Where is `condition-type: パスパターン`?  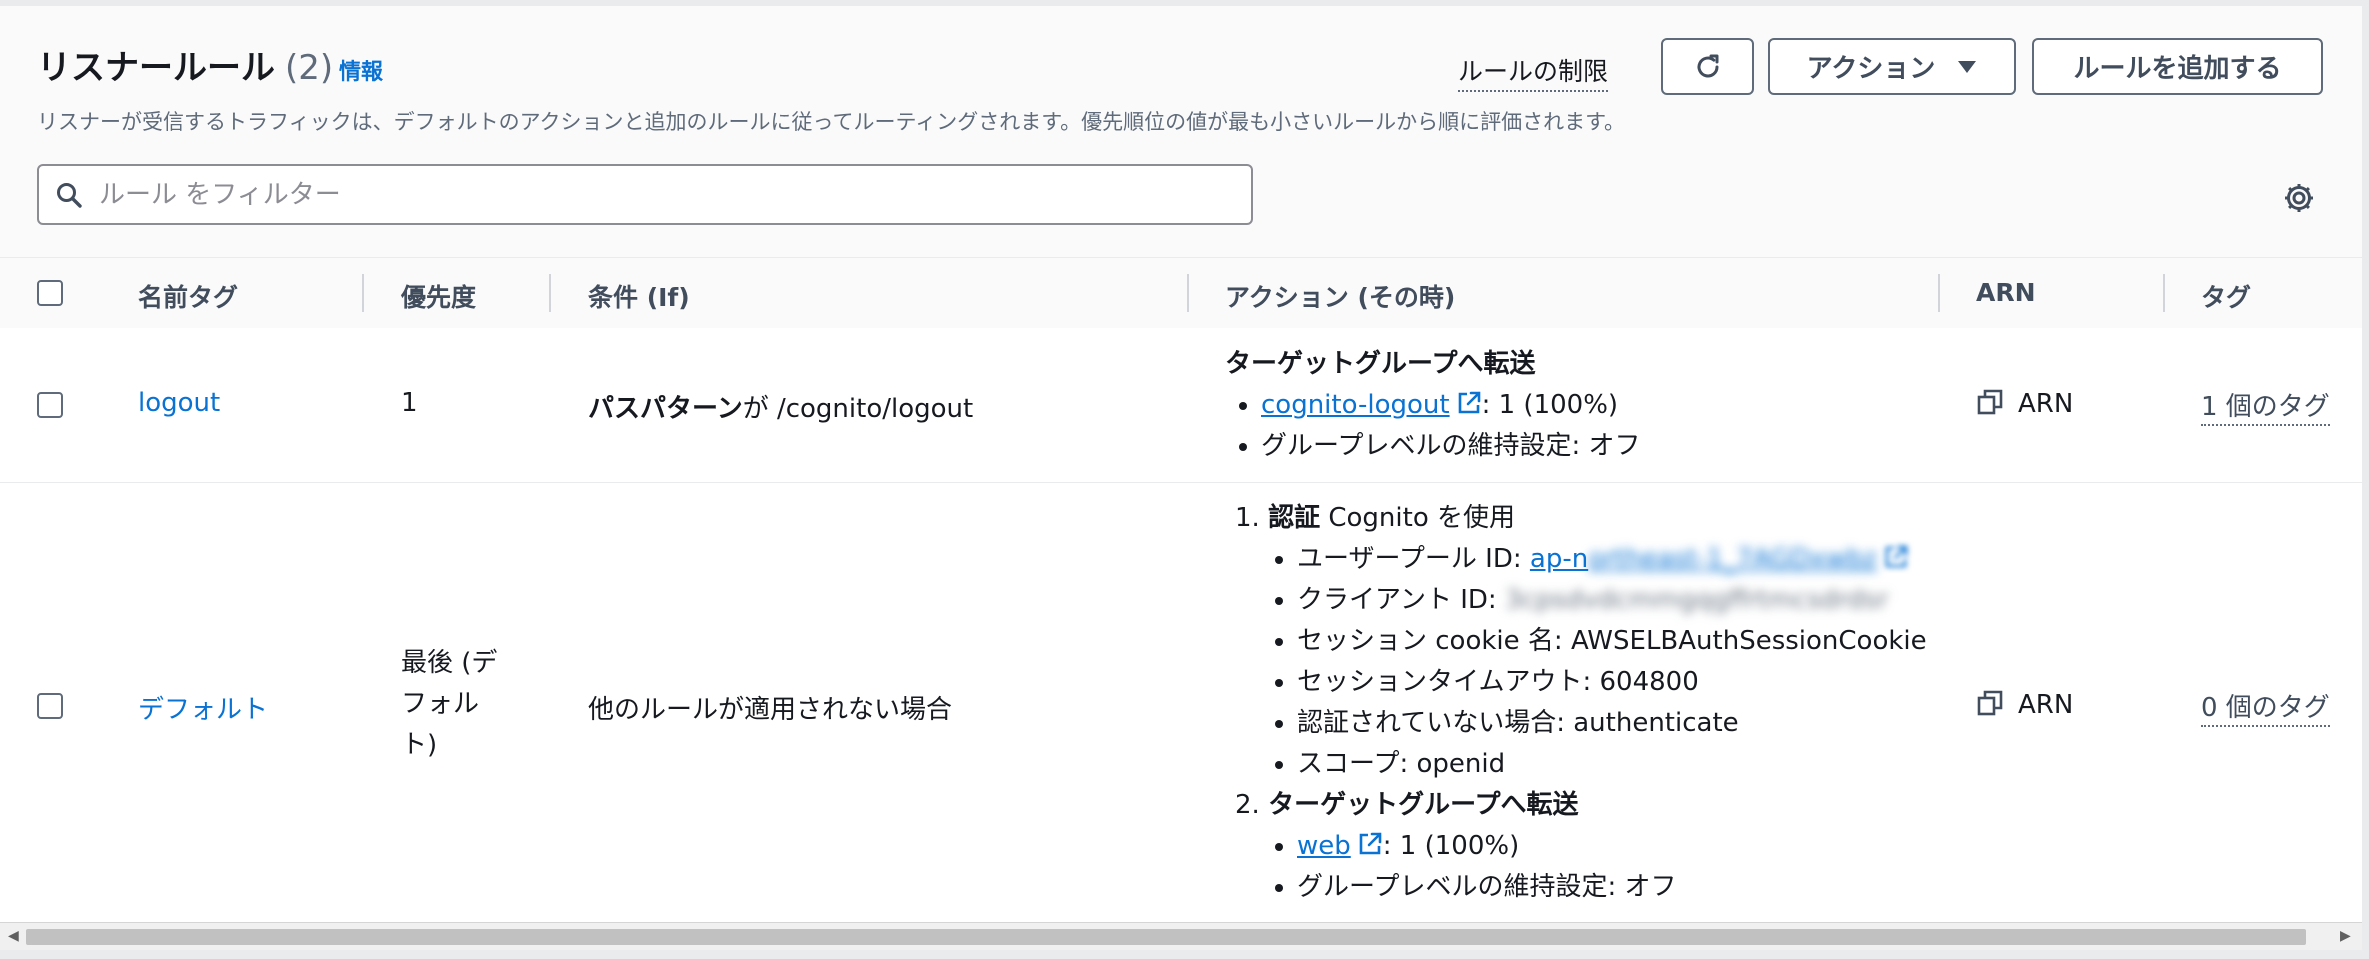
condition-type: パスパターン is located at coordinates (665, 409).